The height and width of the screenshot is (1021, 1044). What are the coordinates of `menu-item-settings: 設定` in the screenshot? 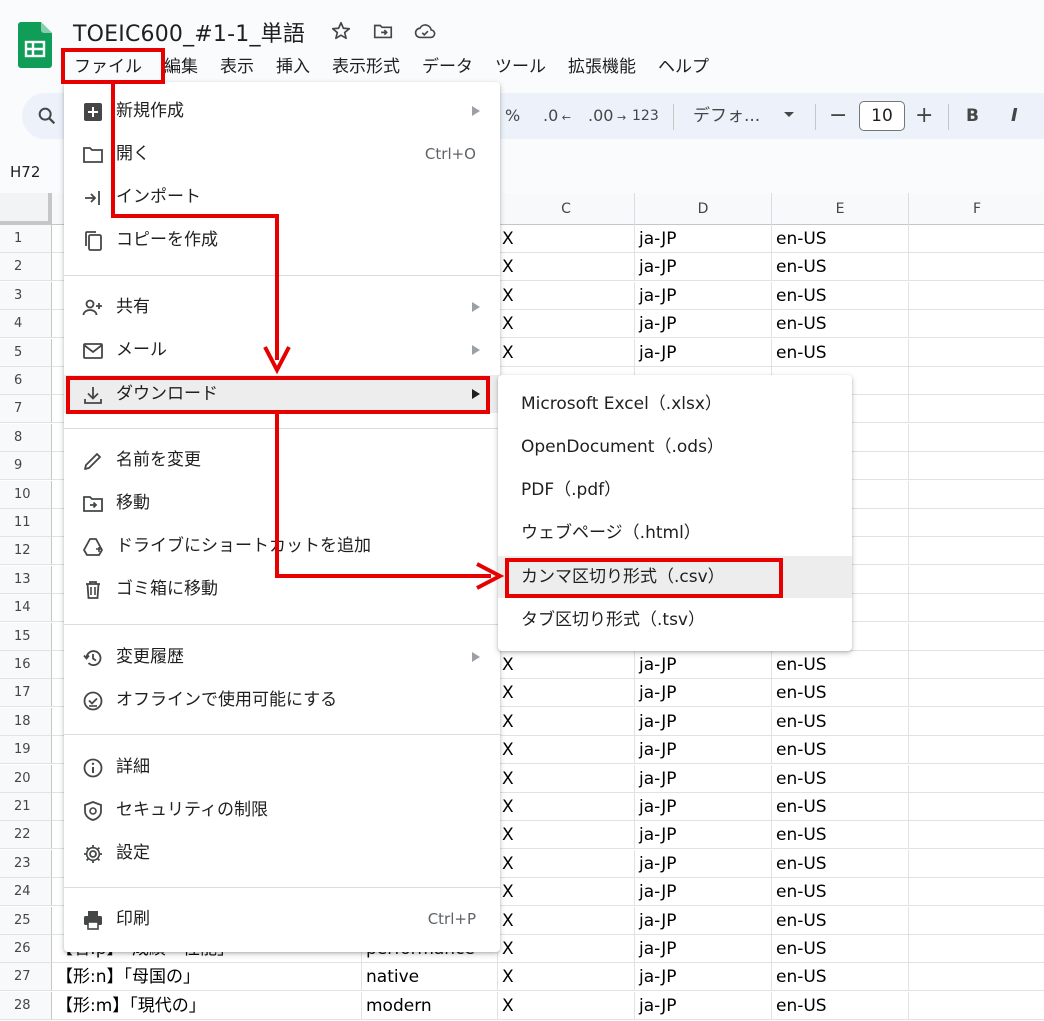 It's located at (282, 853).